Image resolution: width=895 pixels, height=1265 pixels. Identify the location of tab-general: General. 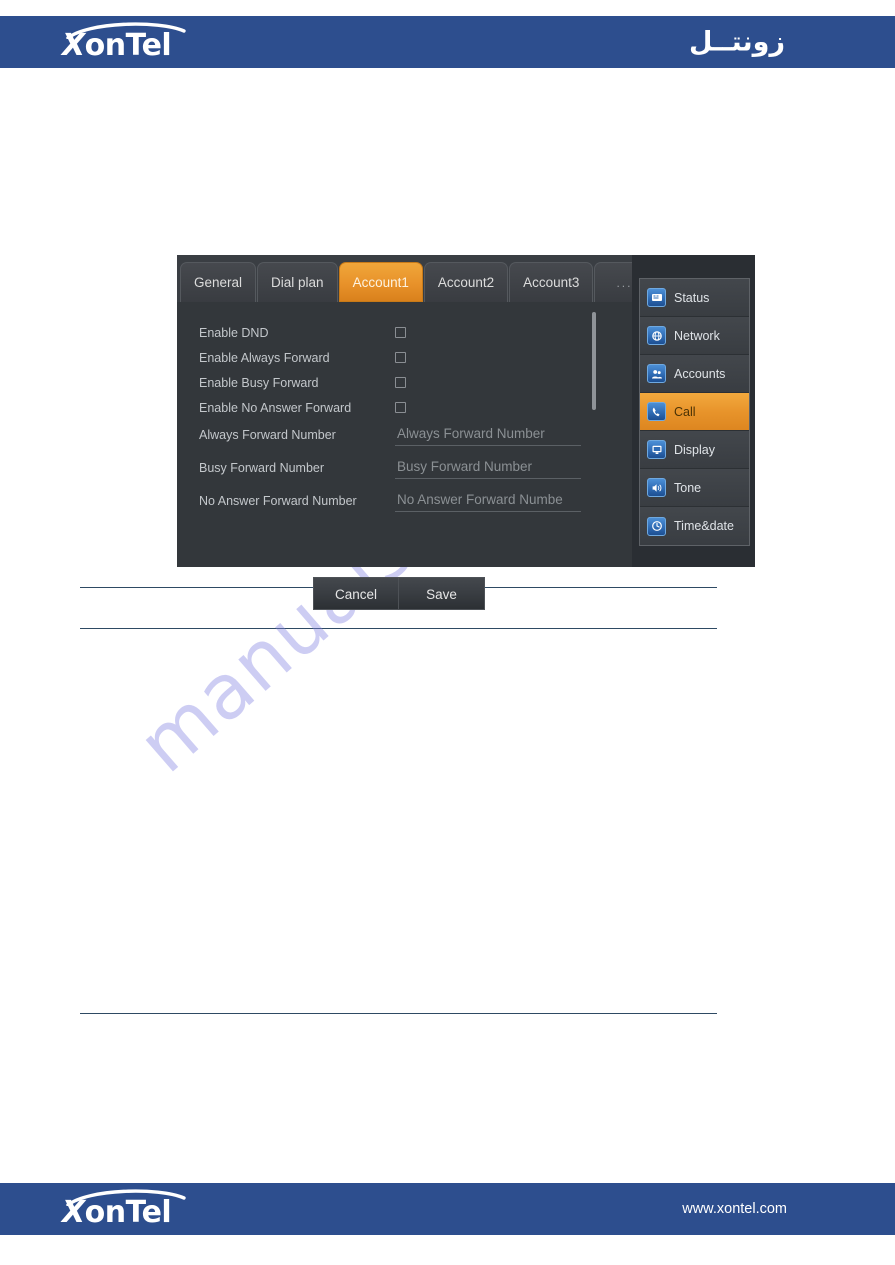
(218, 282).